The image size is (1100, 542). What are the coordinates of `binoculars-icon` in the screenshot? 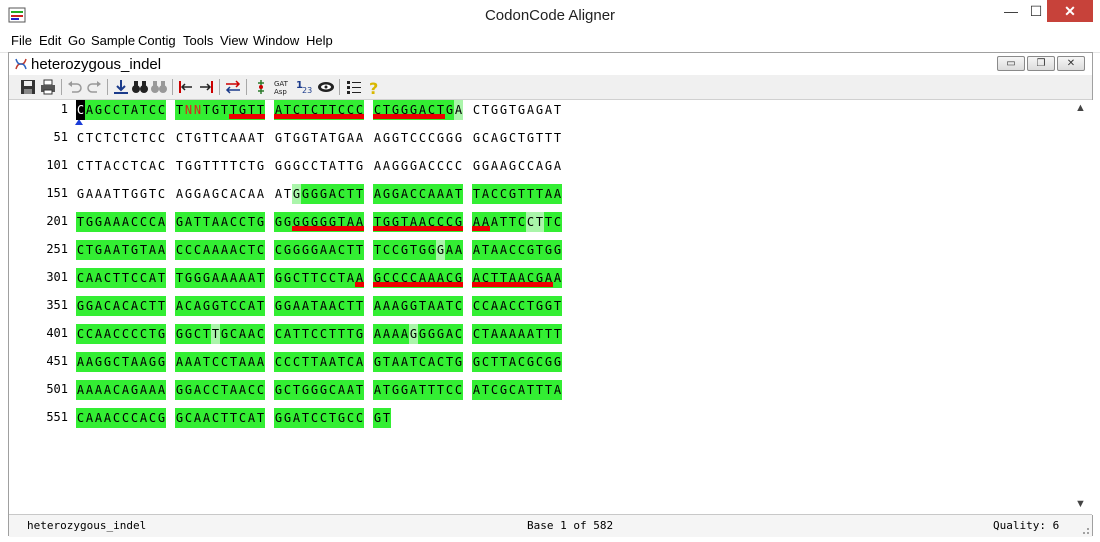 It's located at (140, 87).